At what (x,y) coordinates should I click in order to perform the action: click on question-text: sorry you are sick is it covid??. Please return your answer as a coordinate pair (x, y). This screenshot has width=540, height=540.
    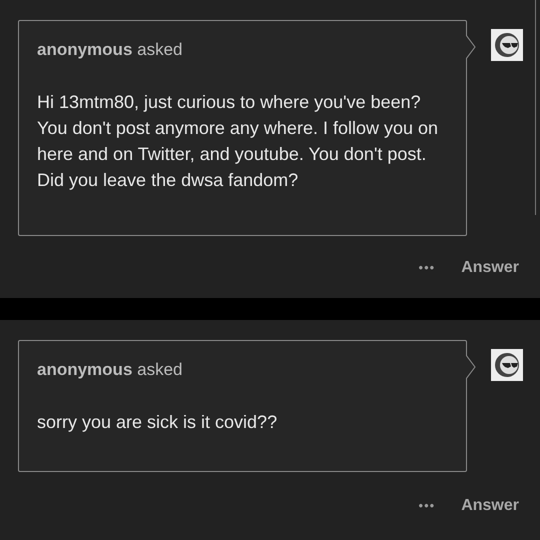
    Looking at the image, I should click on (157, 422).